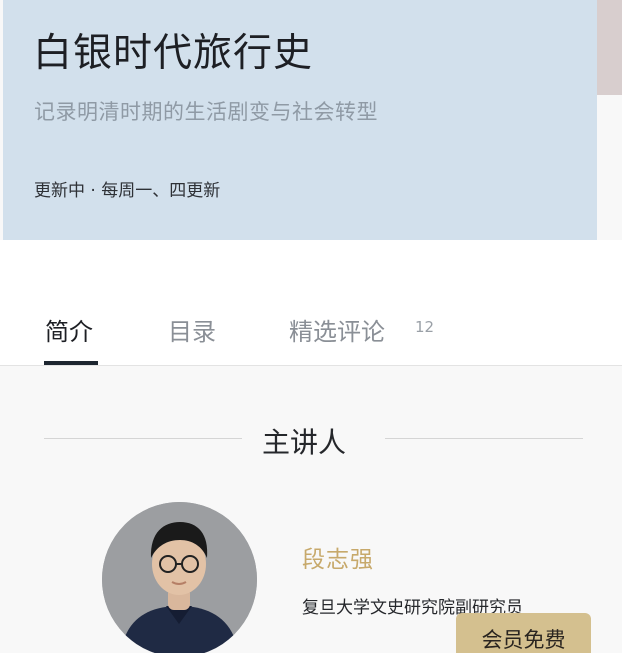 This screenshot has width=622, height=653. I want to click on section-divider-right, so click(484, 438).